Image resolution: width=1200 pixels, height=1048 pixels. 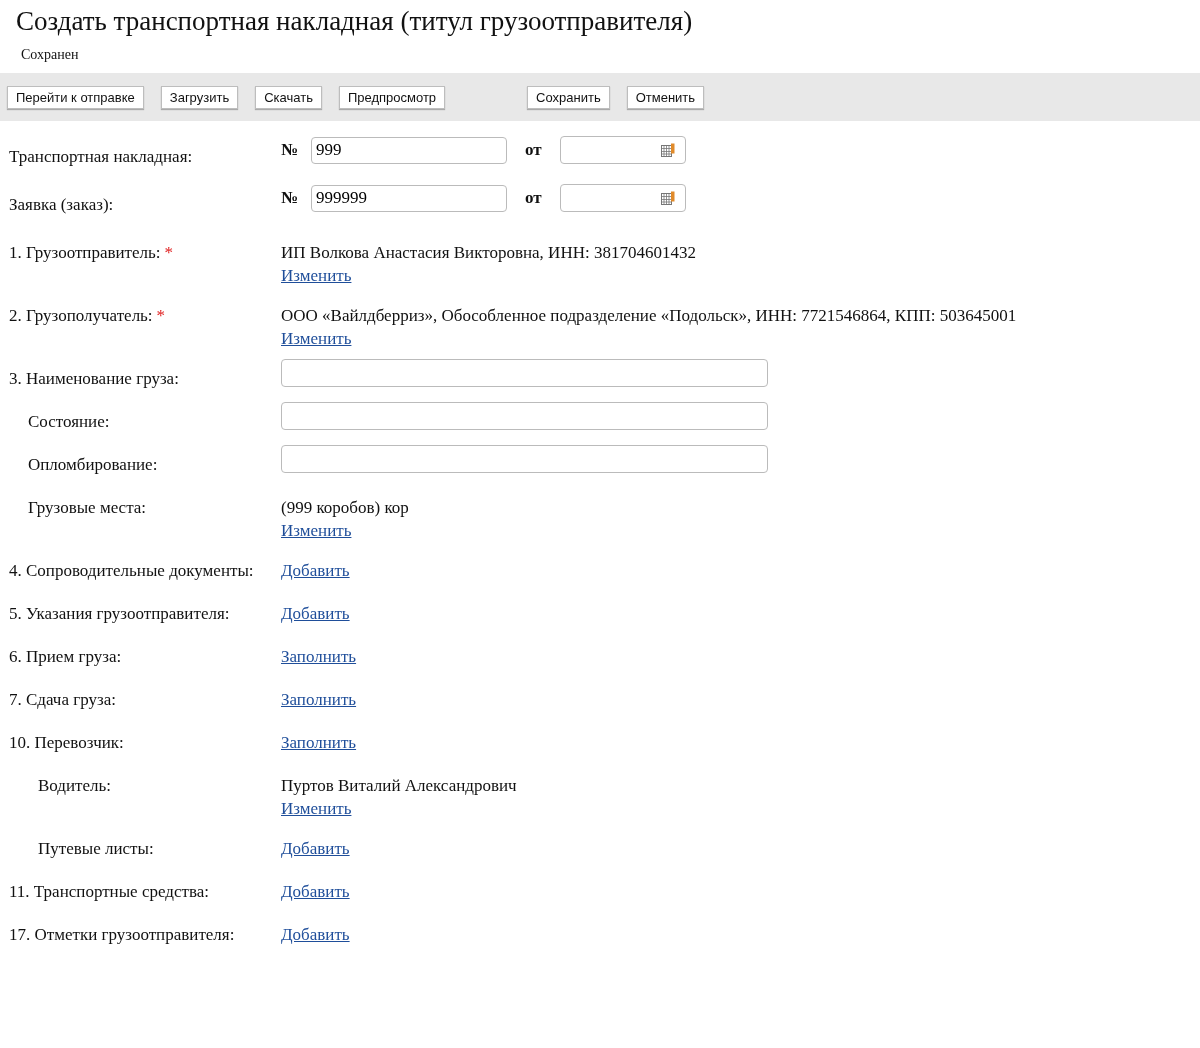 I want to click on value-text: Пуртов Виталий Александрович, so click(x=399, y=786).